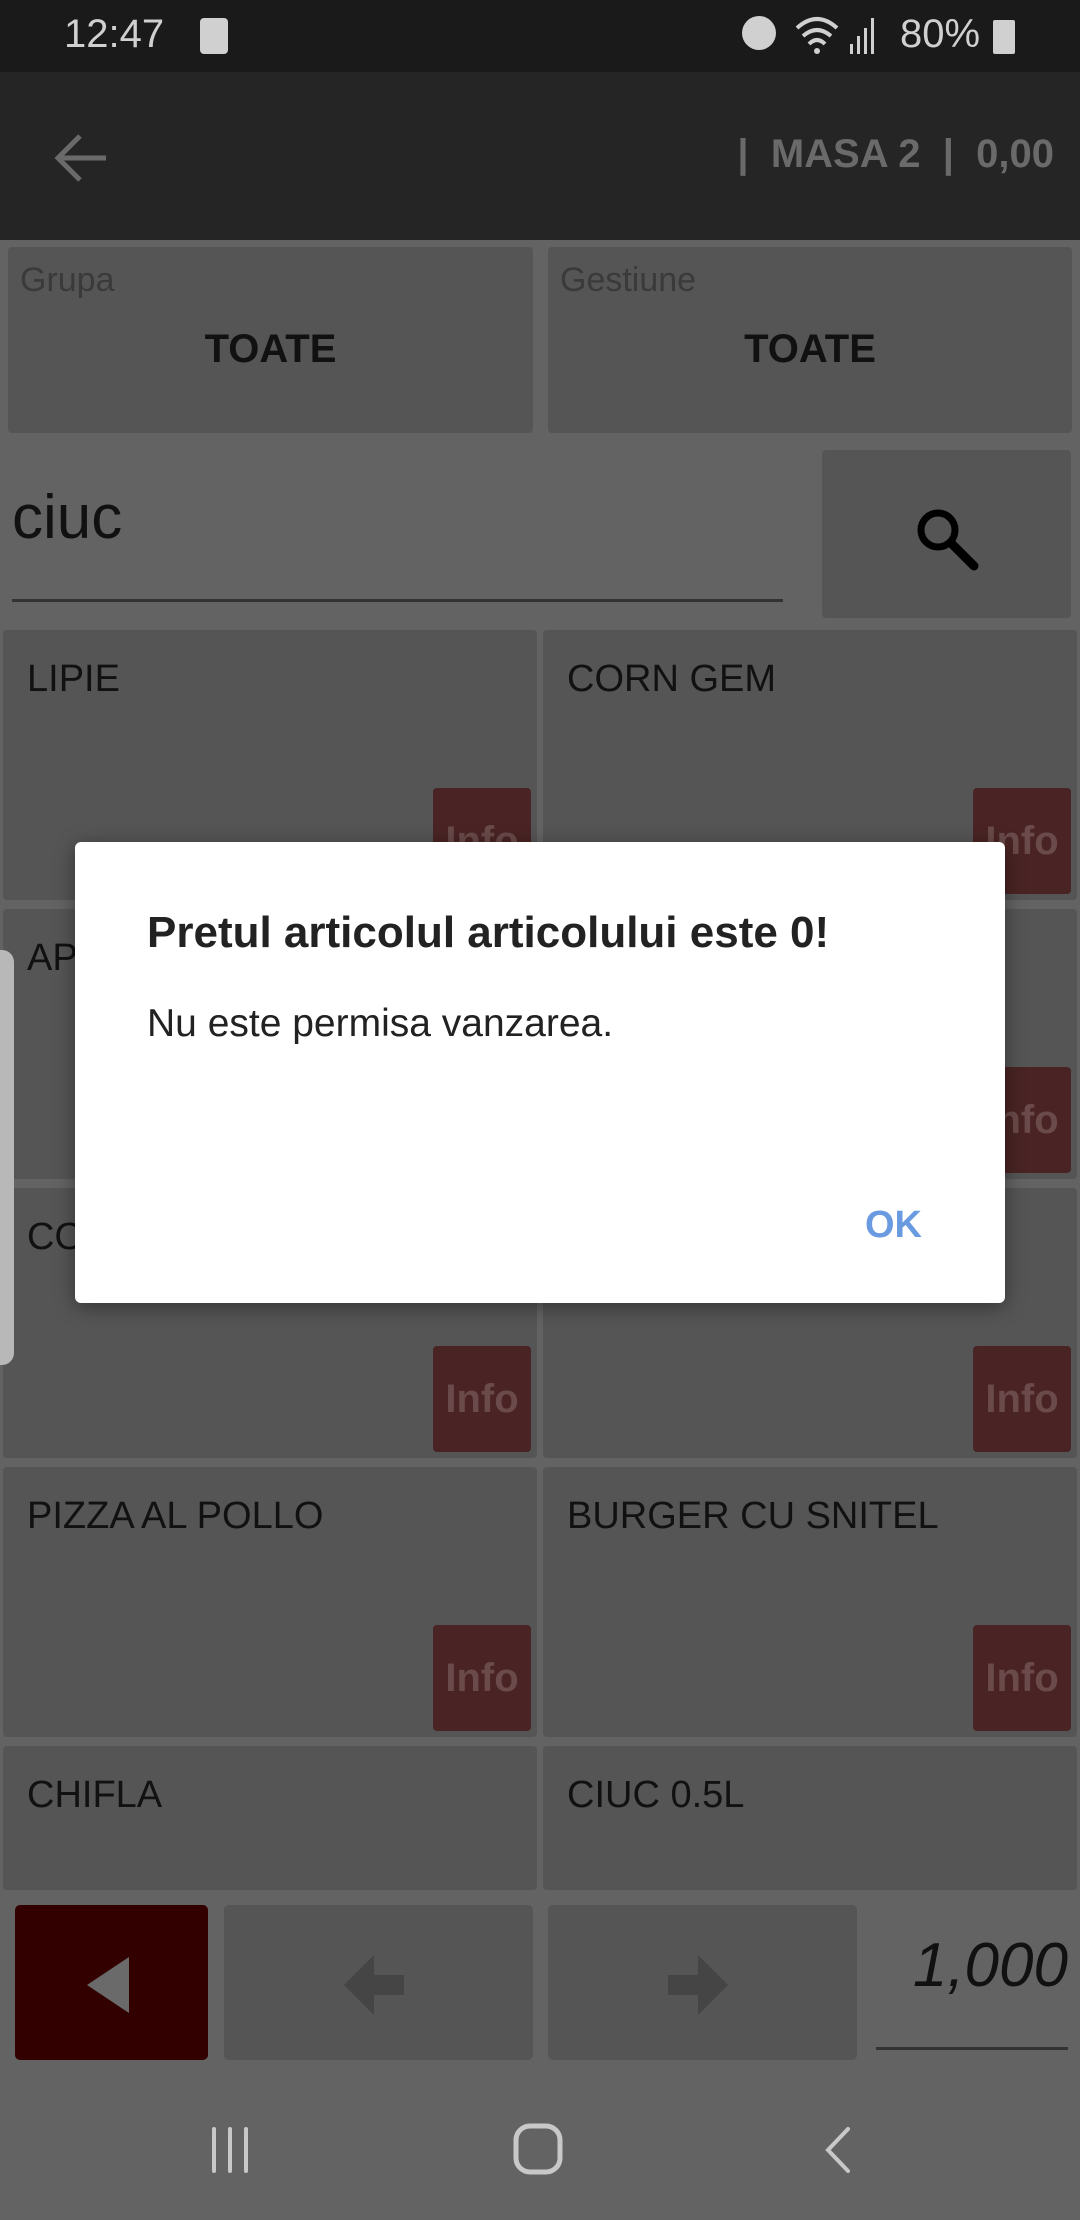 This screenshot has width=1080, height=2220. I want to click on quantity-input: 1,000, so click(972, 1990).